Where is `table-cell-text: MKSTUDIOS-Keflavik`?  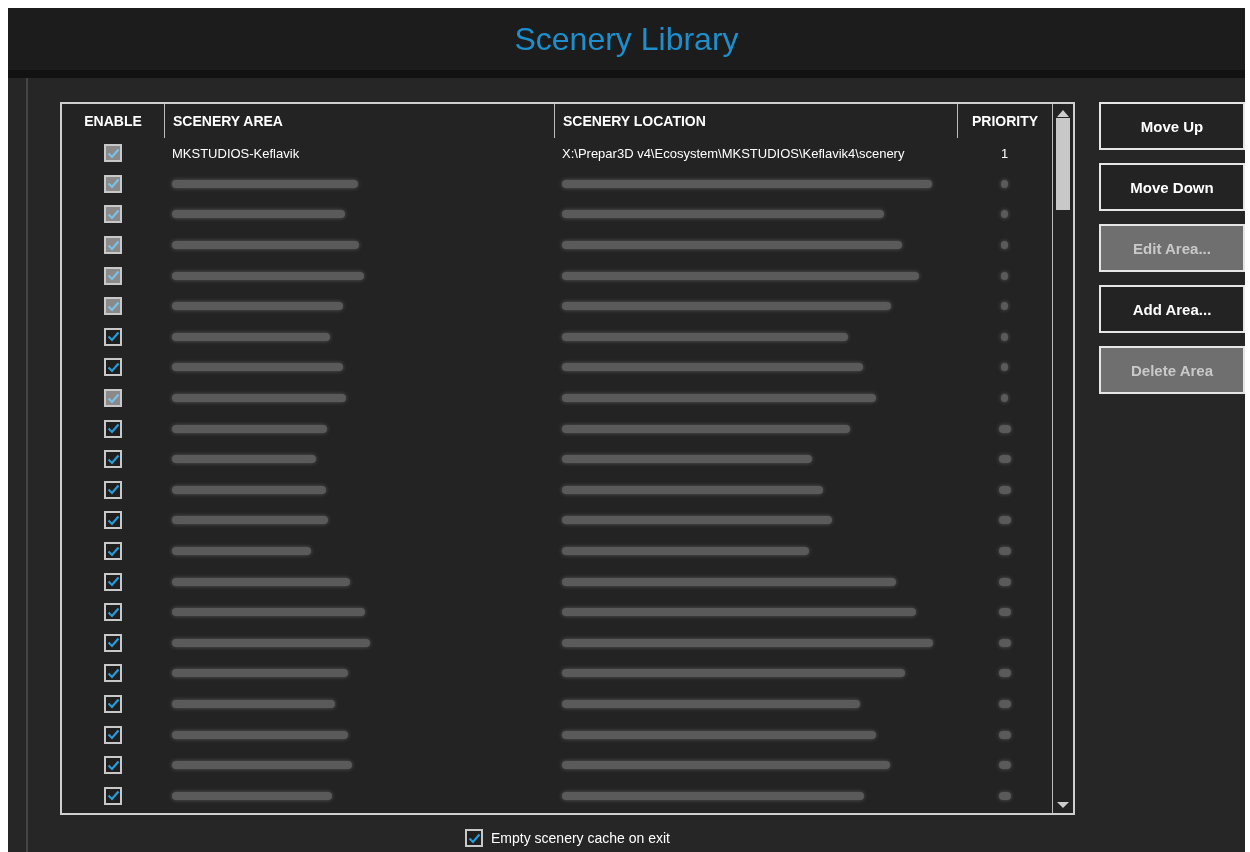
table-cell-text: MKSTUDIOS-Keflavik is located at coordinates (236, 153).